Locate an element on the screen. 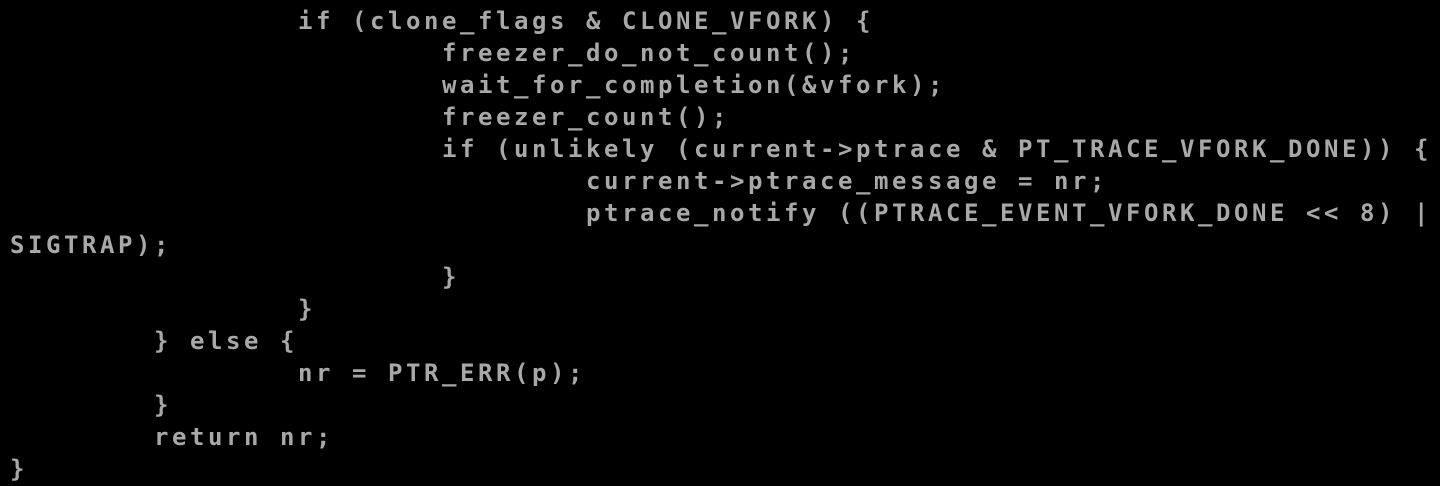 The width and height of the screenshot is (1440, 486). code-line: nr = PTR_ERR(p); is located at coordinates (298, 373).